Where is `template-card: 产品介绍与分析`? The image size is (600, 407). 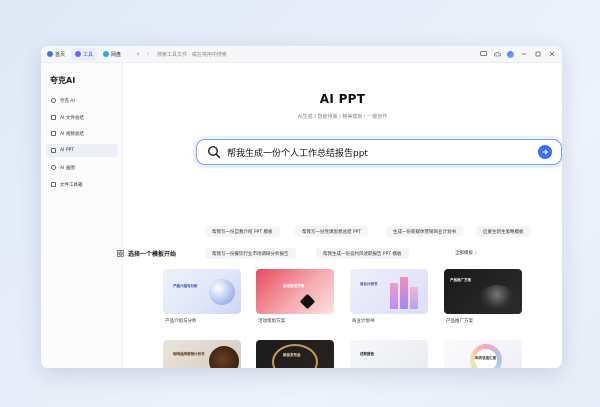 template-card: 产品介绍与分析 is located at coordinates (202, 291).